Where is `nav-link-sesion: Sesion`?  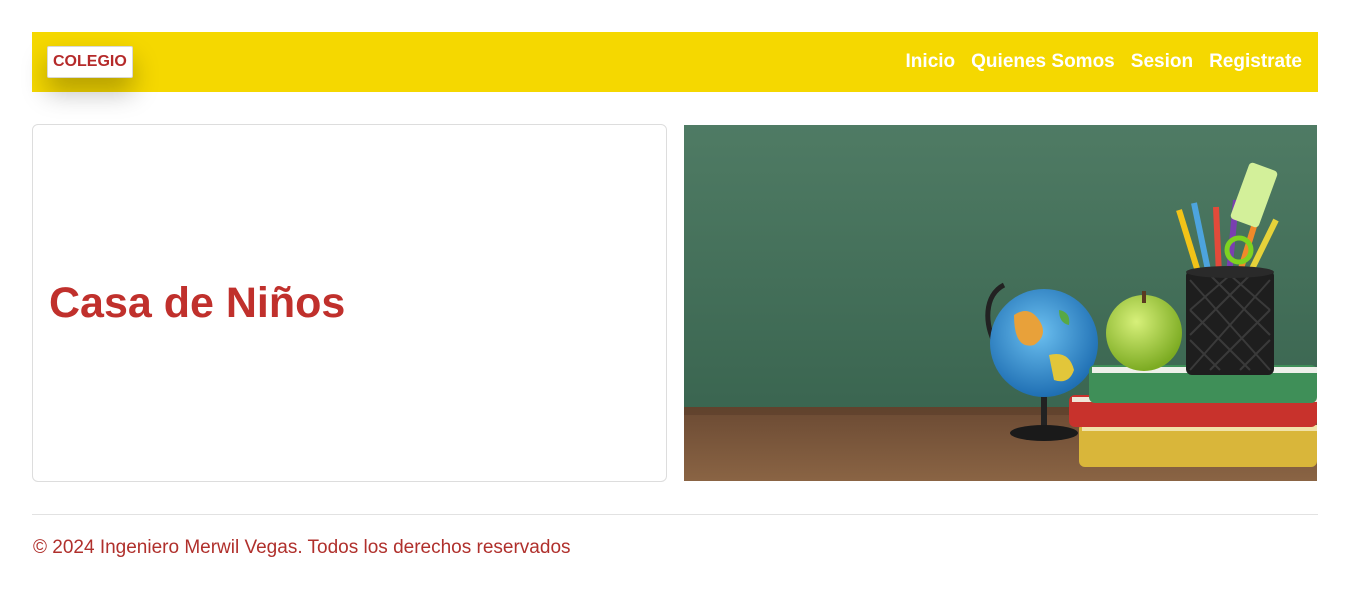 nav-link-sesion: Sesion is located at coordinates (1162, 62).